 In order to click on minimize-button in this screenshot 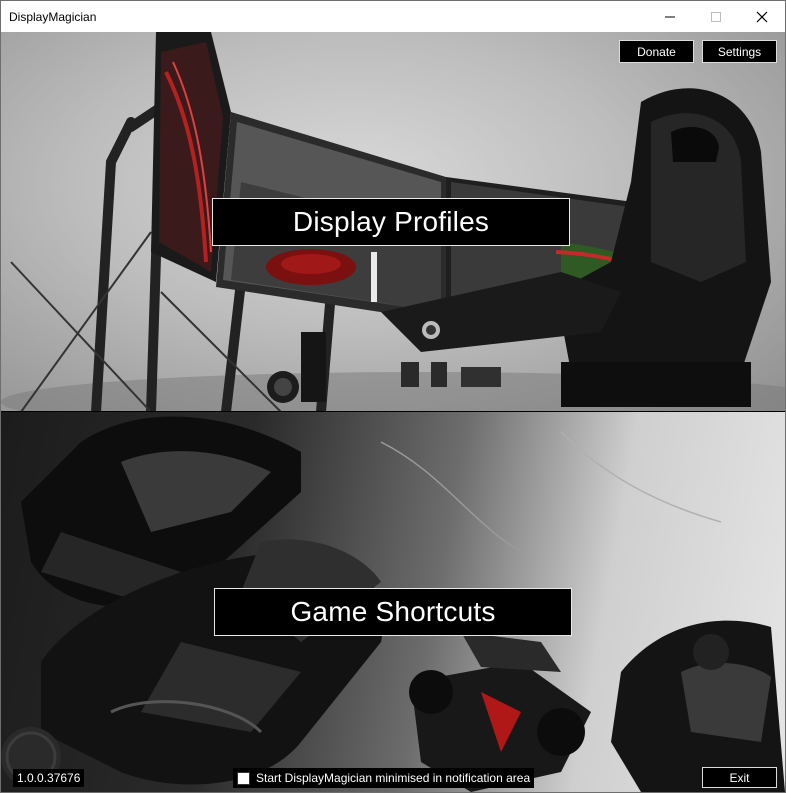, I will do `click(670, 16)`.